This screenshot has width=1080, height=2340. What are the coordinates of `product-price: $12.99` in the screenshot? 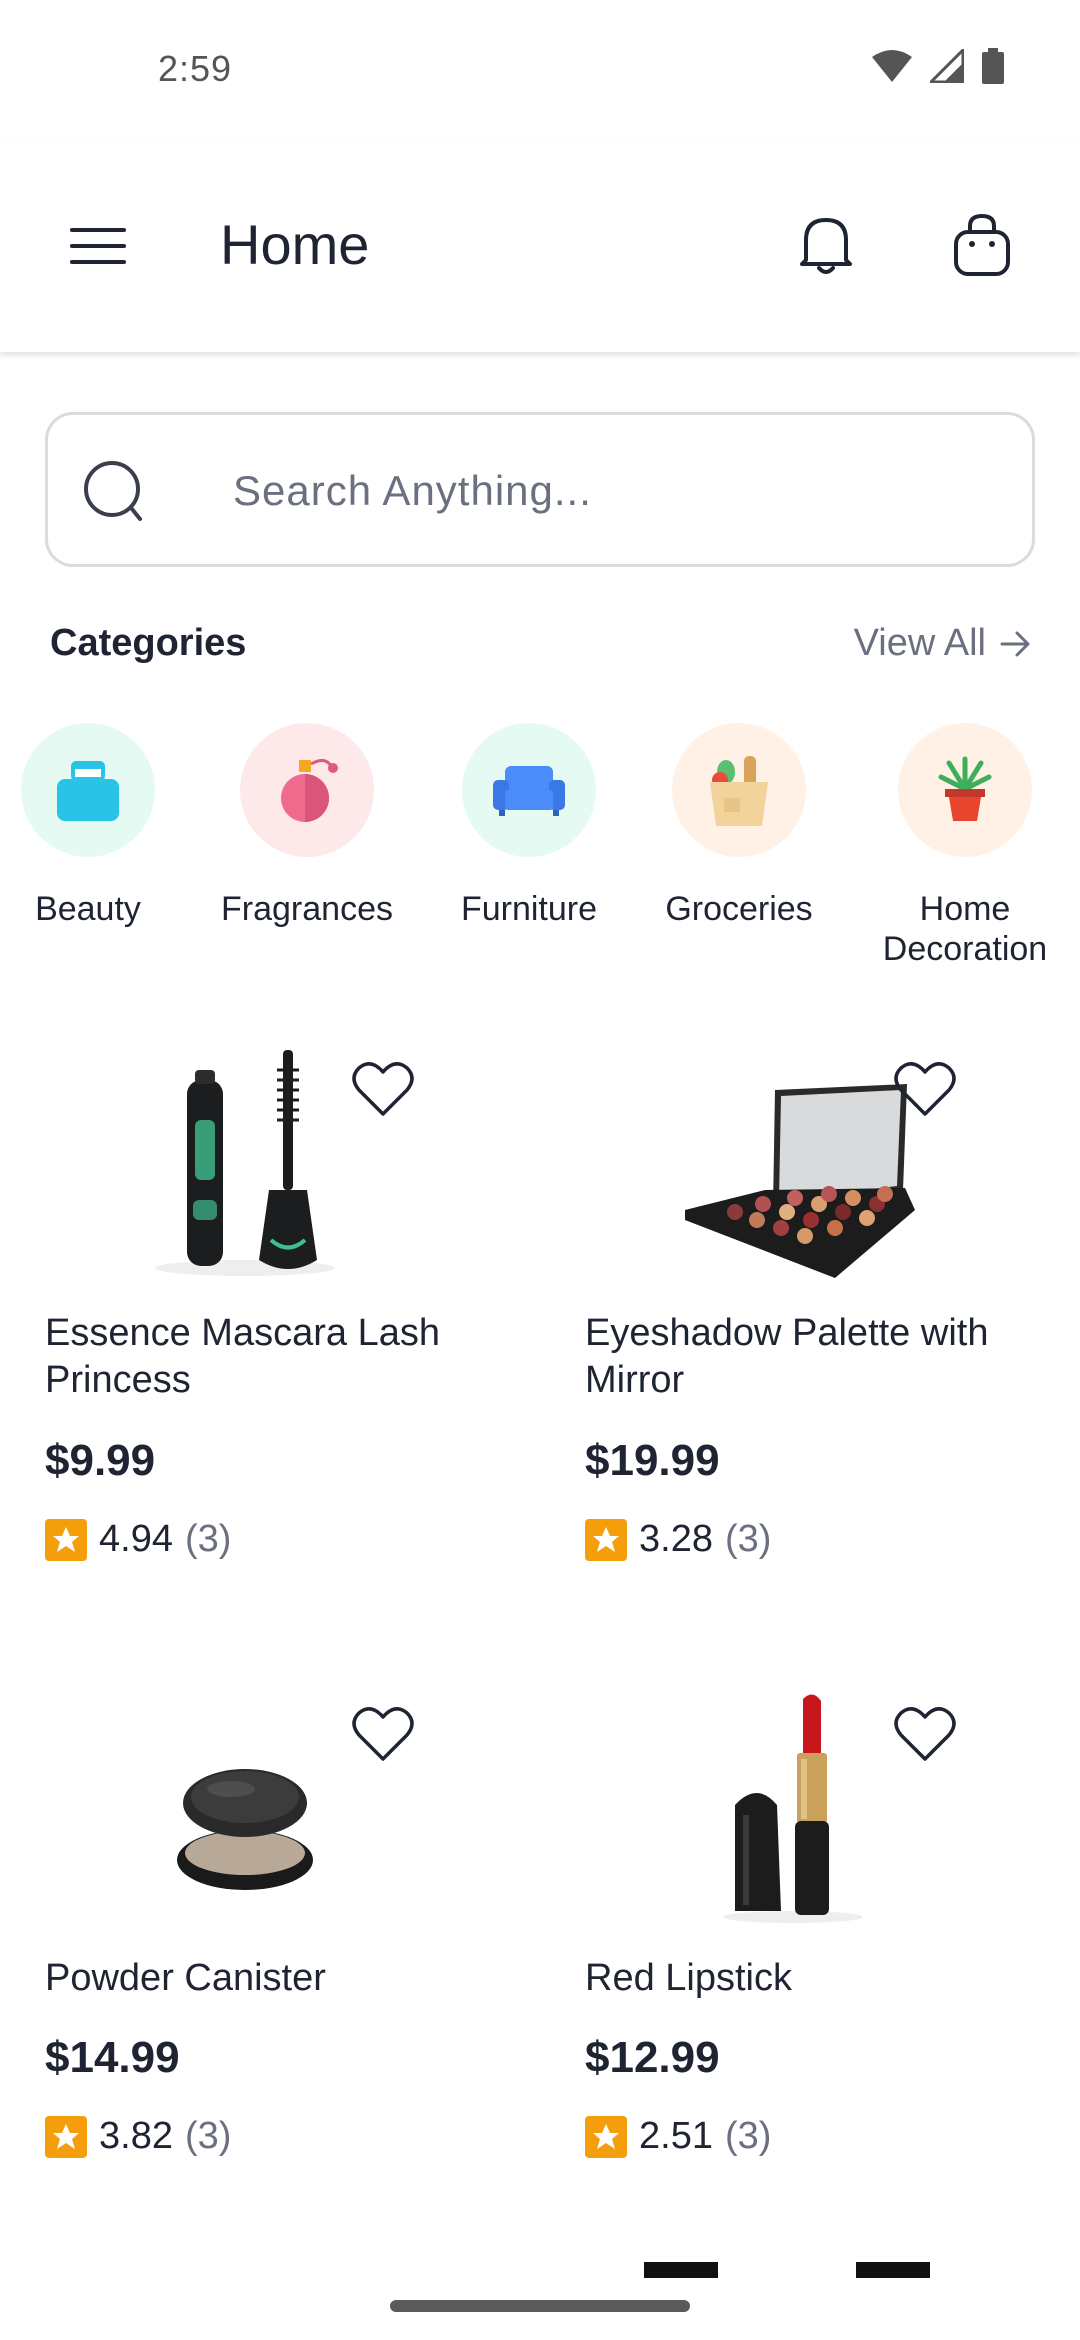 It's located at (652, 2057).